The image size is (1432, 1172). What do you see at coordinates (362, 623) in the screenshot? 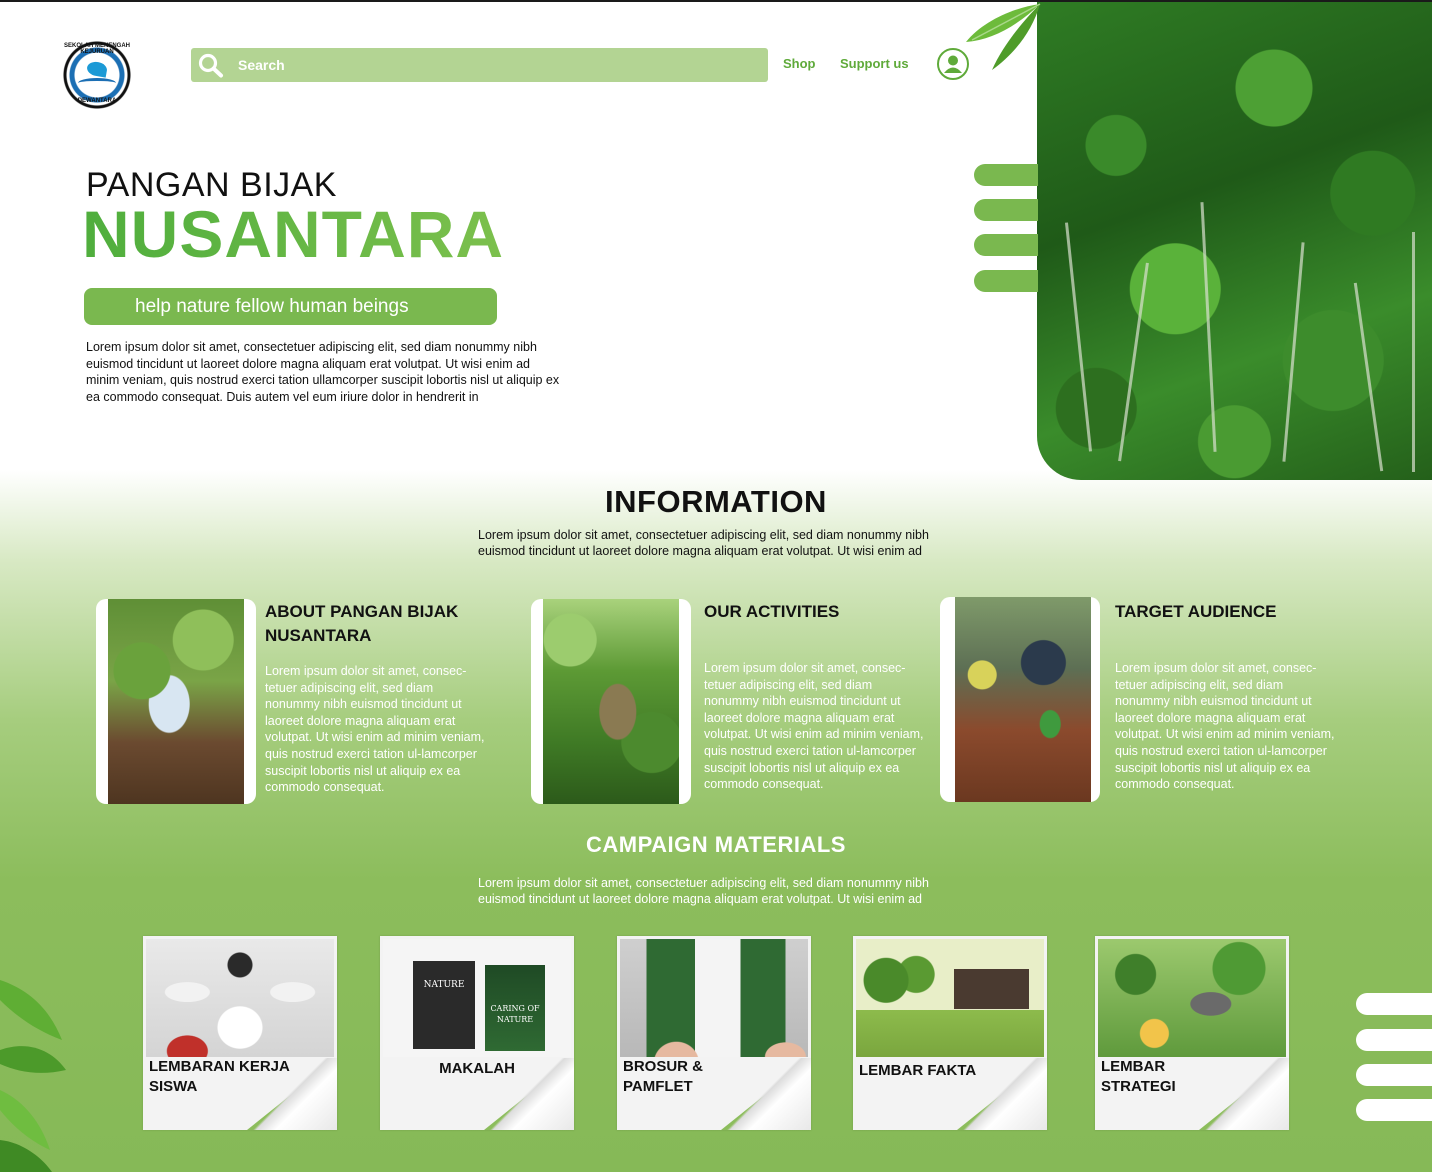
I see `about-card-title: ABOUT PANGAN BIJAK NUSANTARA` at bounding box center [362, 623].